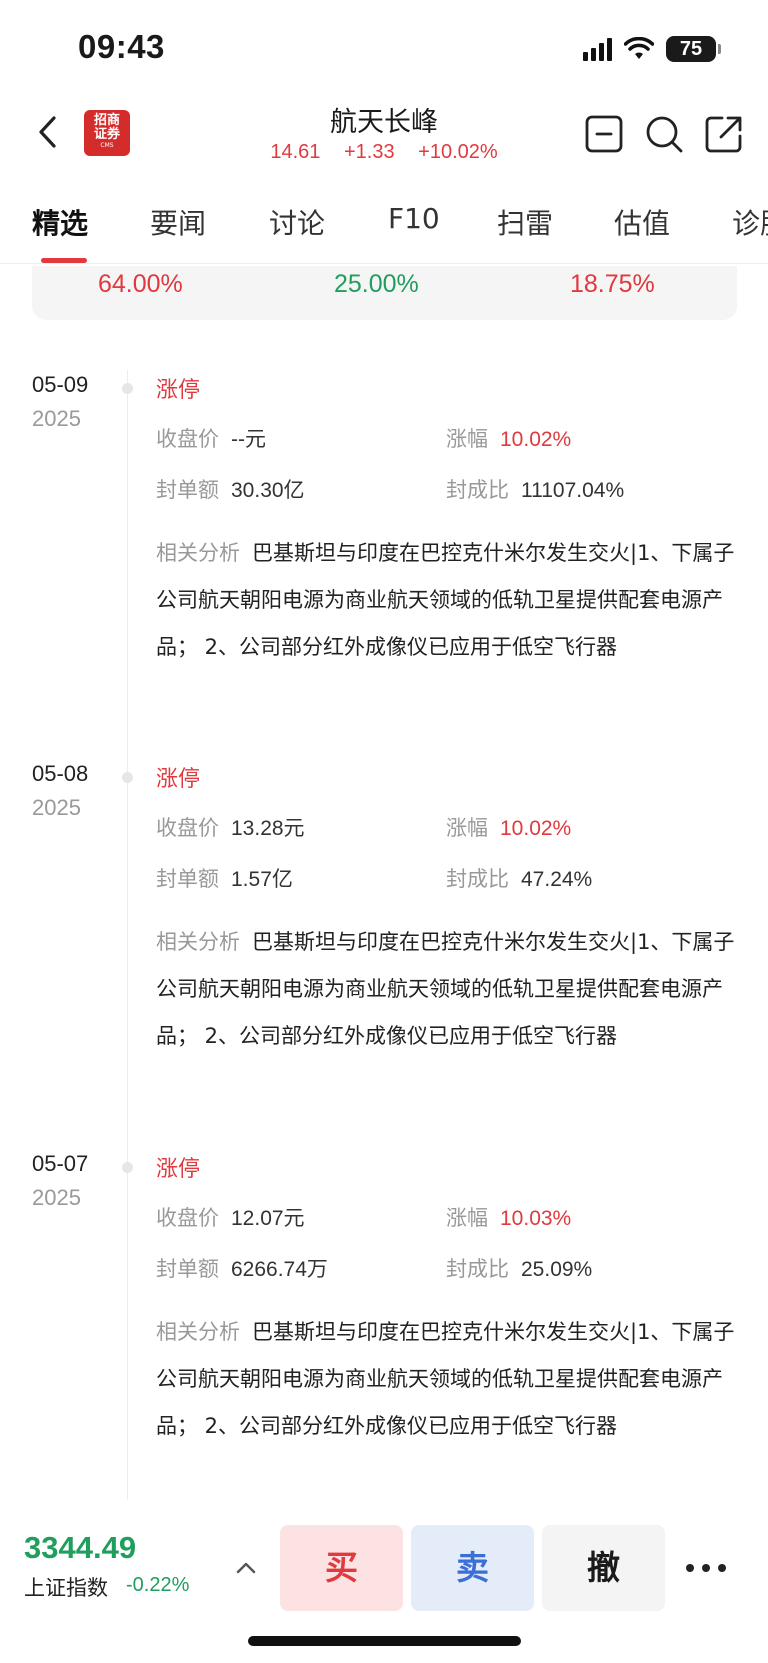 The width and height of the screenshot is (768, 1663). Describe the element at coordinates (60, 384) in the screenshot. I see `entry-date: 05-09` at that location.